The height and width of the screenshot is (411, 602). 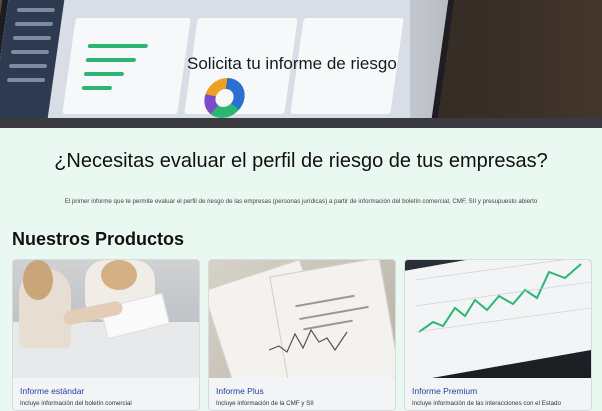 What do you see at coordinates (301, 123) in the screenshot?
I see `laptop-base-graphic` at bounding box center [301, 123].